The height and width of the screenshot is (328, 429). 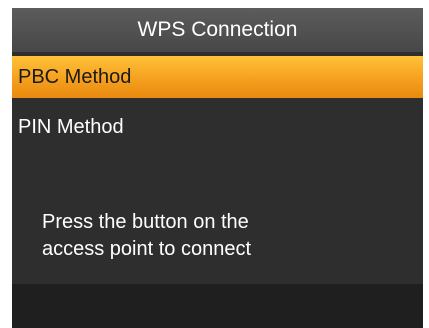 I want to click on screen-title: WPS Connection, so click(x=217, y=30).